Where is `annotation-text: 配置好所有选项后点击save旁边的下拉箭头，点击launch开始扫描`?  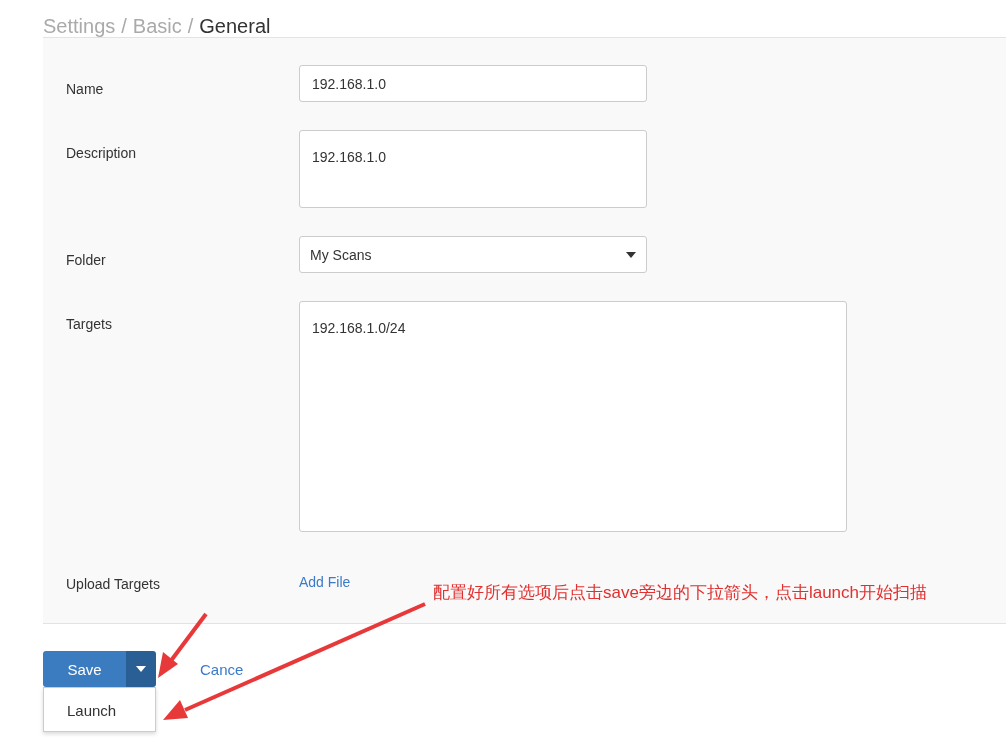
annotation-text: 配置好所有选项后点击save旁边的下拉箭头，点击launch开始扫描 is located at coordinates (680, 593).